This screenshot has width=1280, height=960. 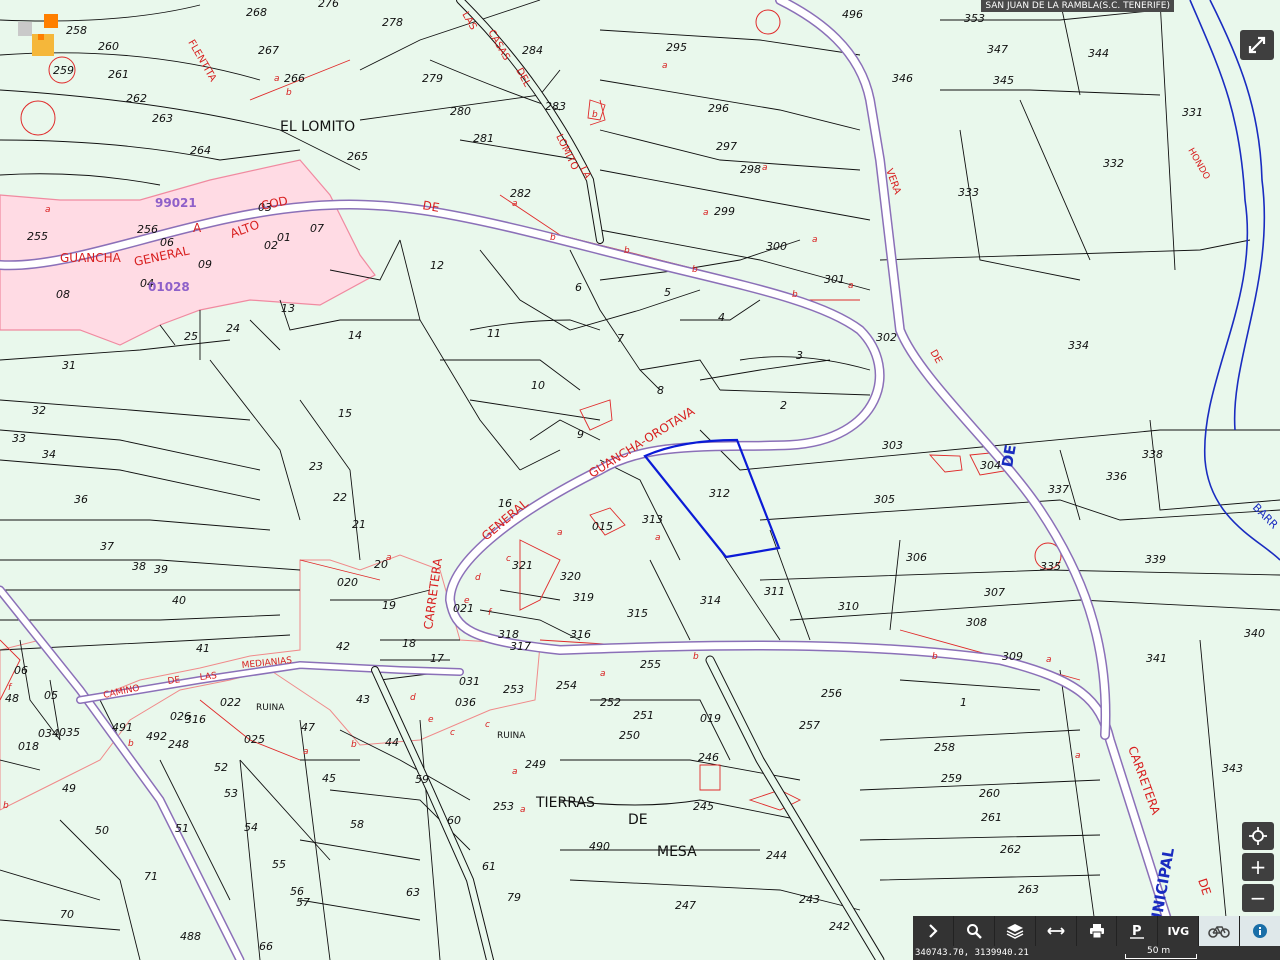 I want to click on svg-text: 300, so click(x=776, y=246).